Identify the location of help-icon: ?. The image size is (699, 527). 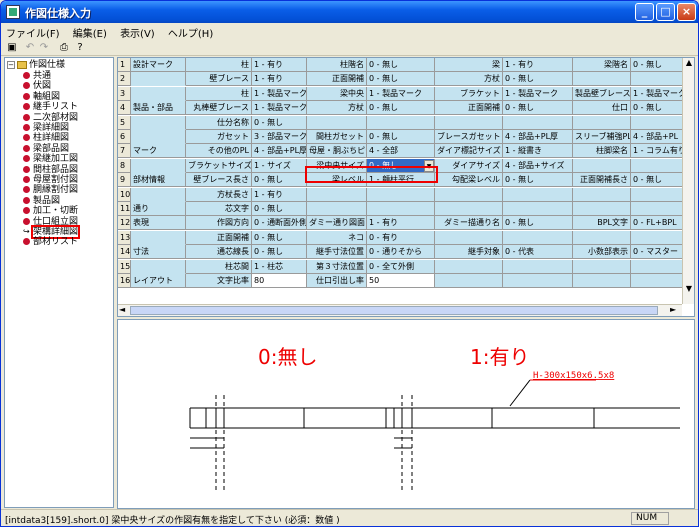
(80, 47).